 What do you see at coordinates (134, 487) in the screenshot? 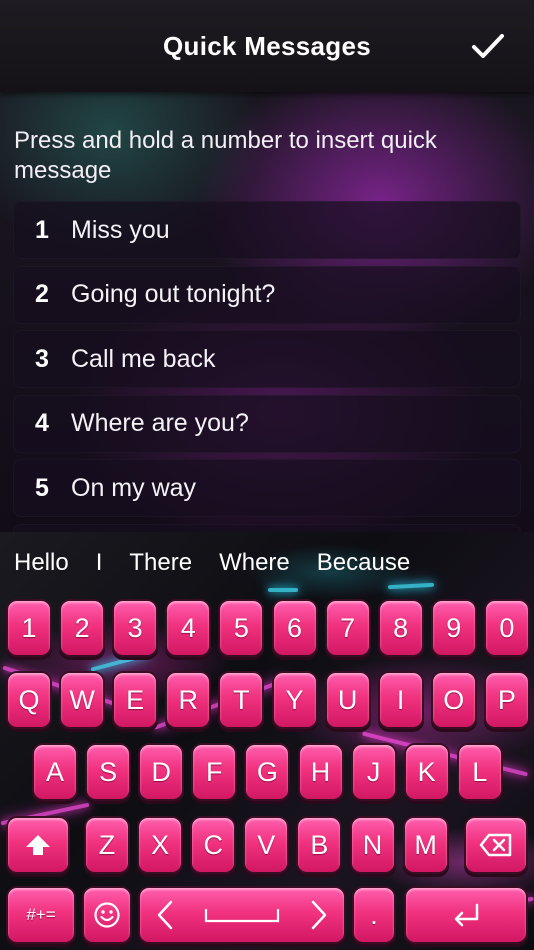
I see `message-text: On my way` at bounding box center [134, 487].